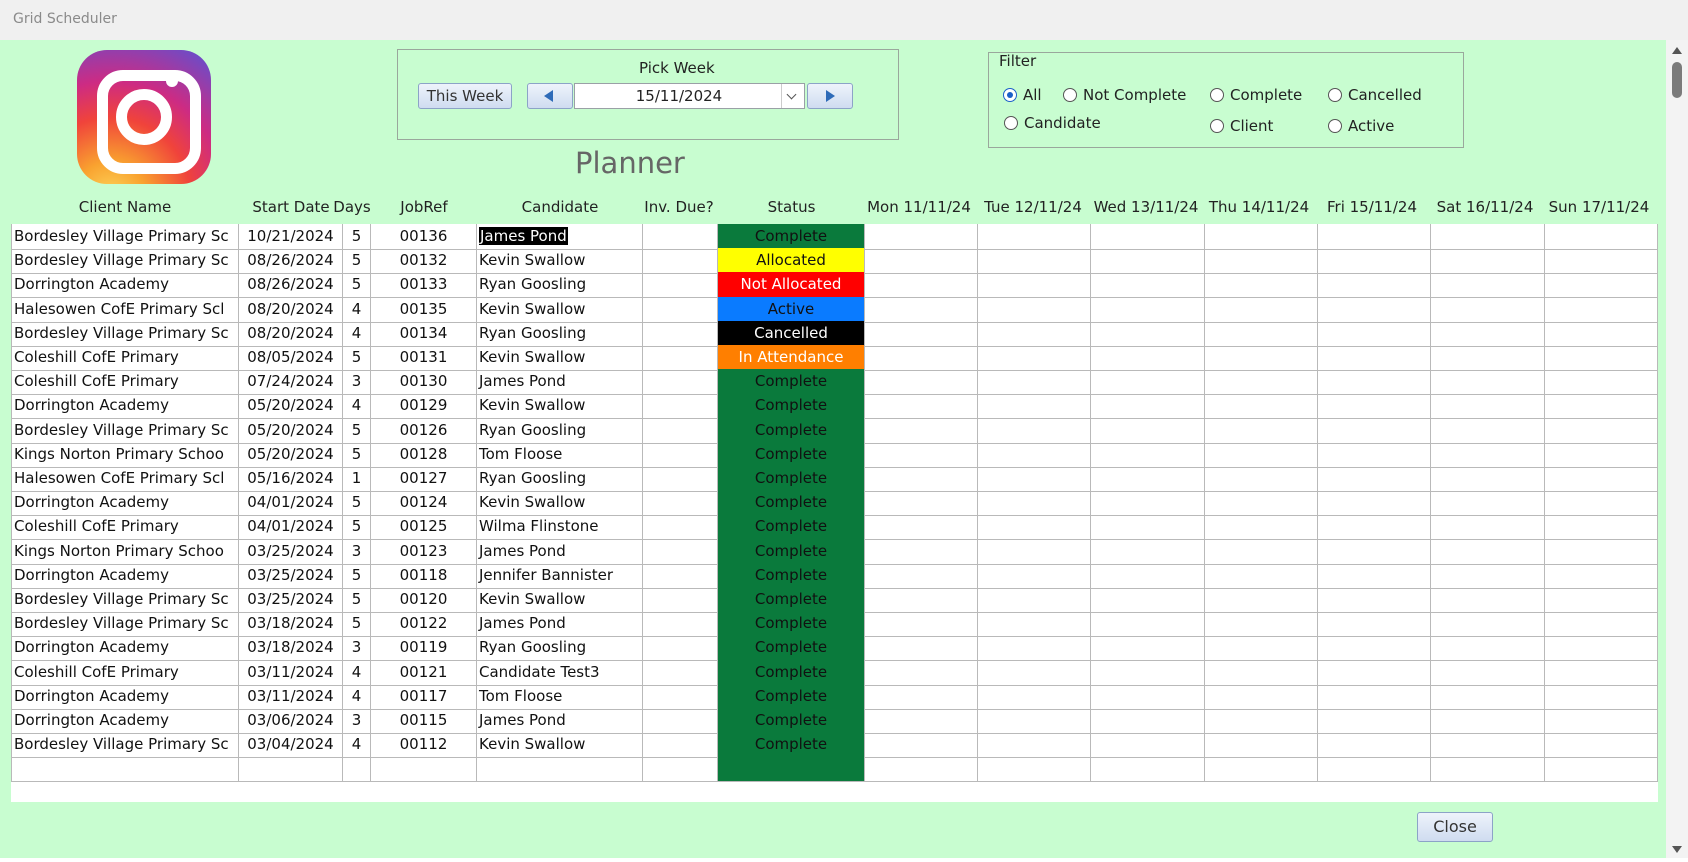  I want to click on start-date-cell: 03/18/2024, so click(291, 624).